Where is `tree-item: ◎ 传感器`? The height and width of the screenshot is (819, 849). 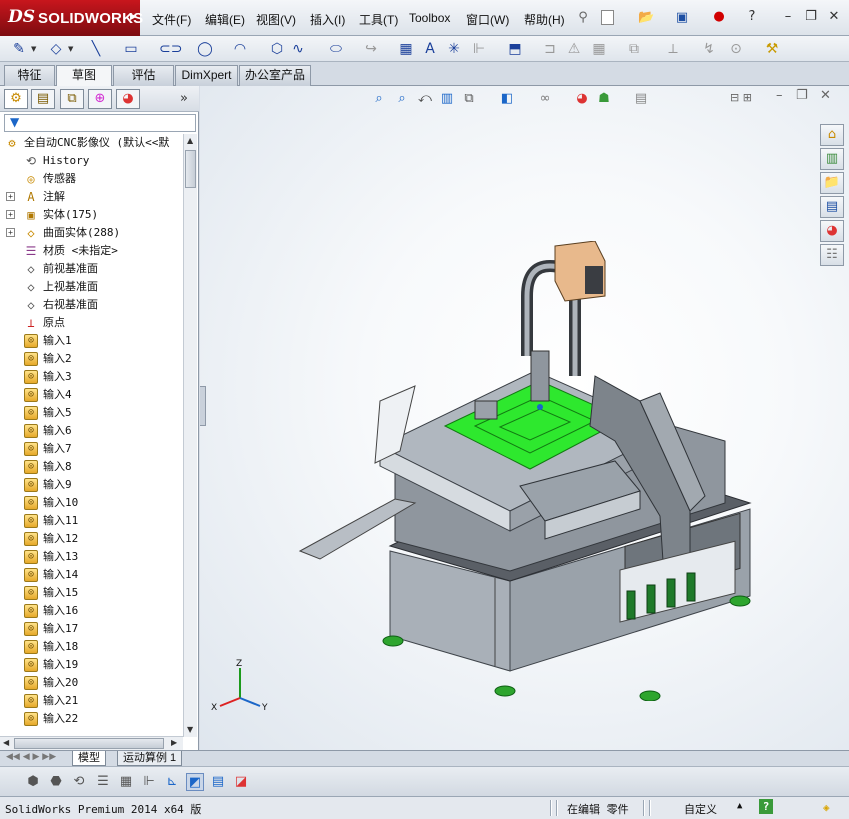 tree-item: ◎ 传感器 is located at coordinates (91, 179).